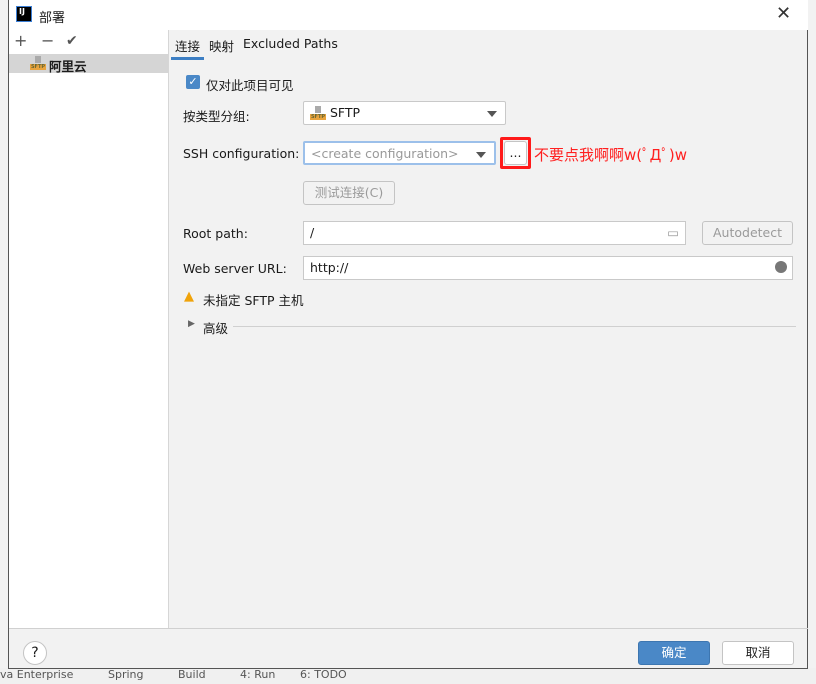 This screenshot has width=816, height=684. I want to click on footer-divider, so click(408, 628).